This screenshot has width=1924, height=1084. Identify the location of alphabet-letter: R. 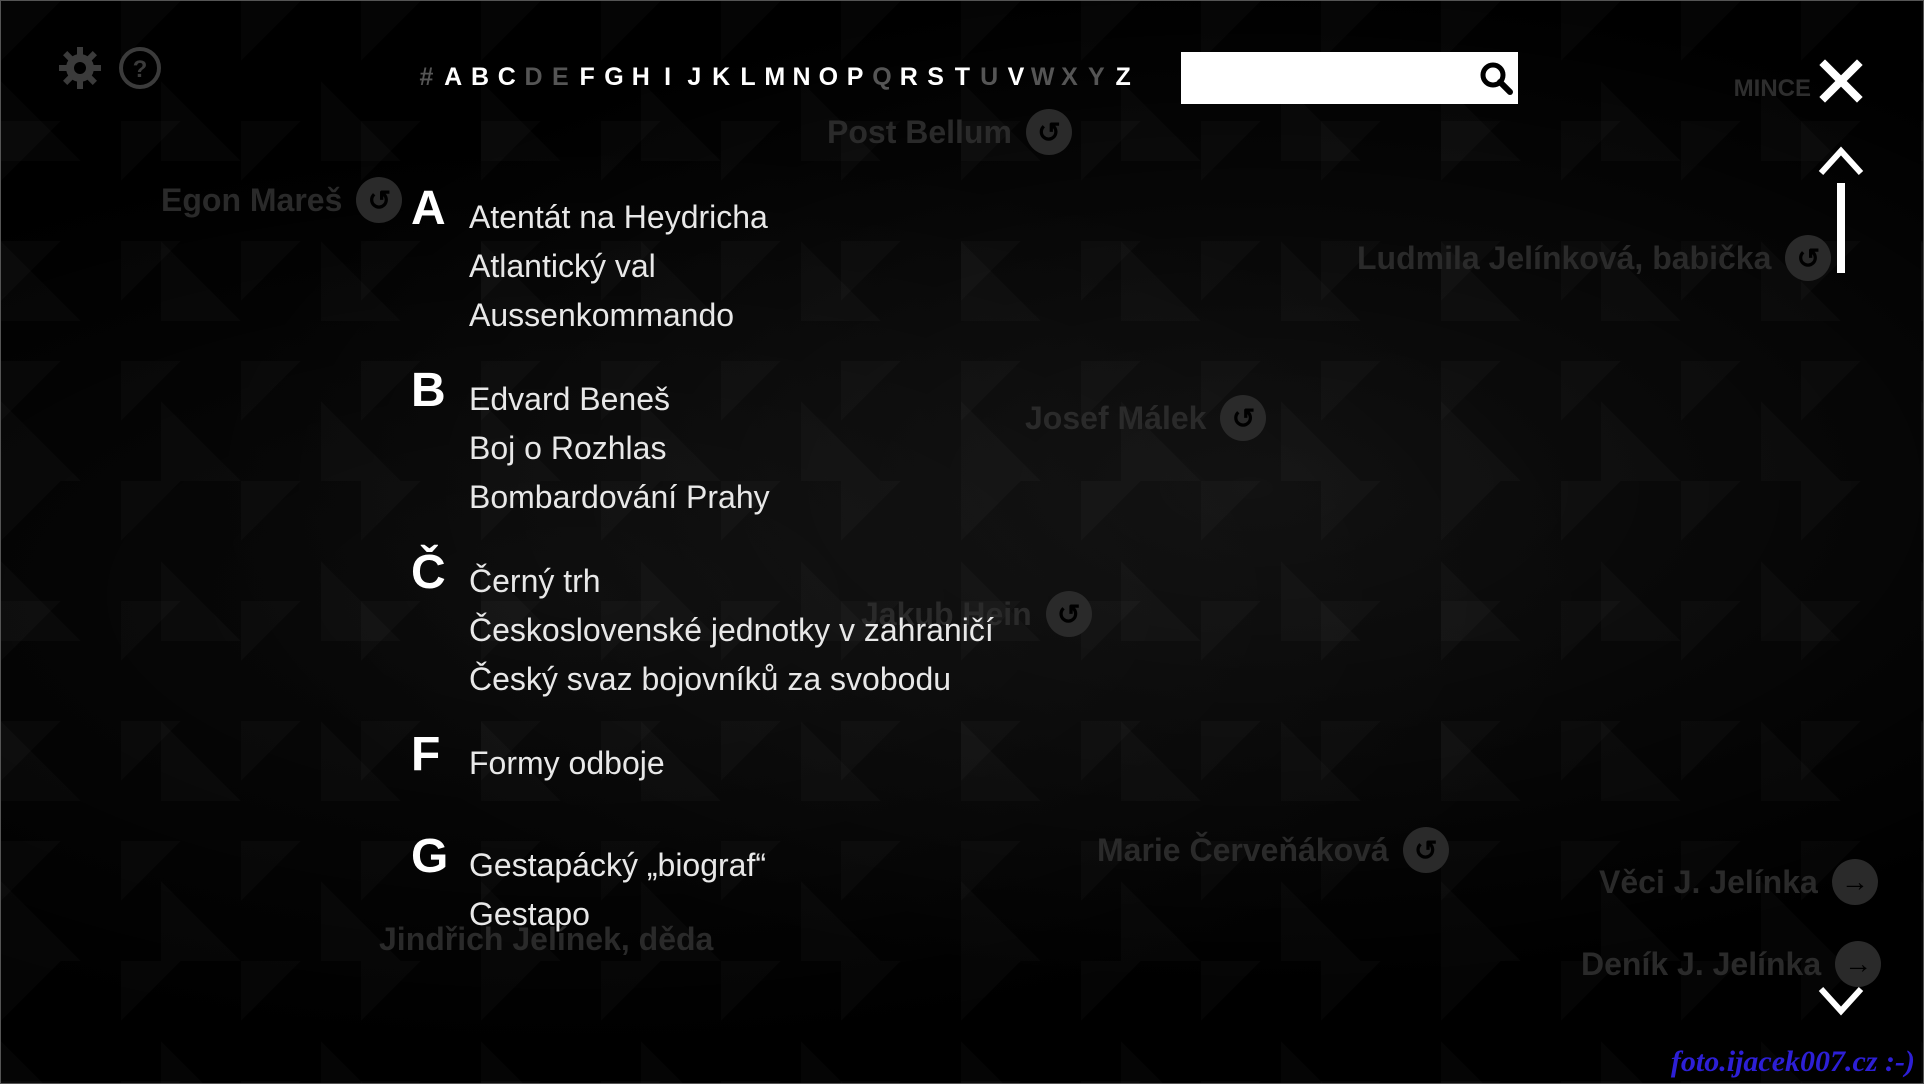
(908, 77).